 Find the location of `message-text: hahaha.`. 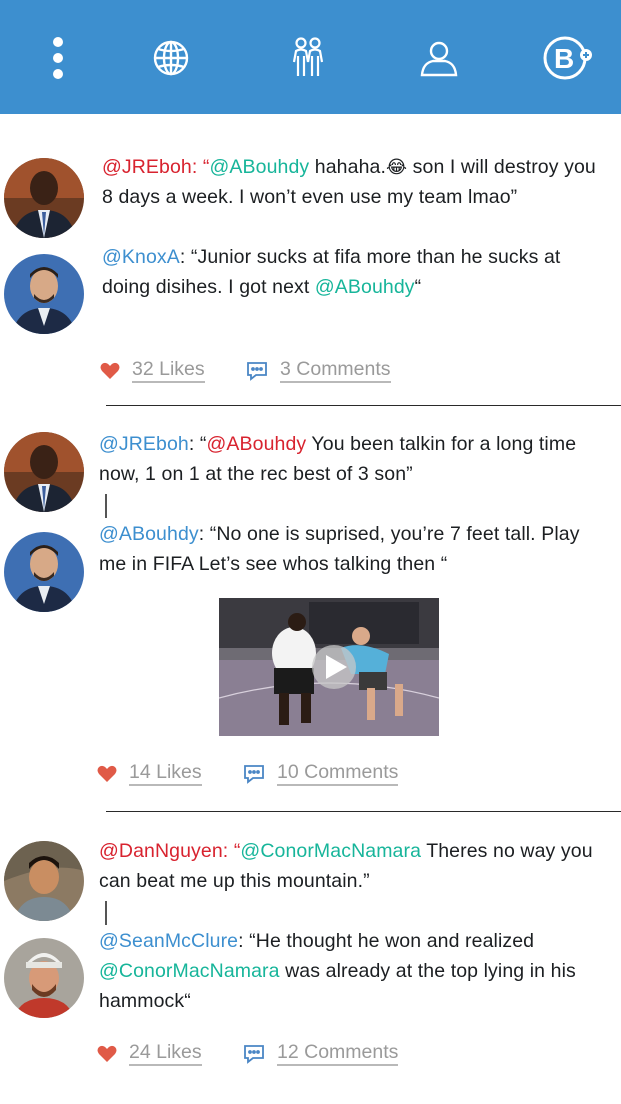

message-text: hahaha. is located at coordinates (347, 167).